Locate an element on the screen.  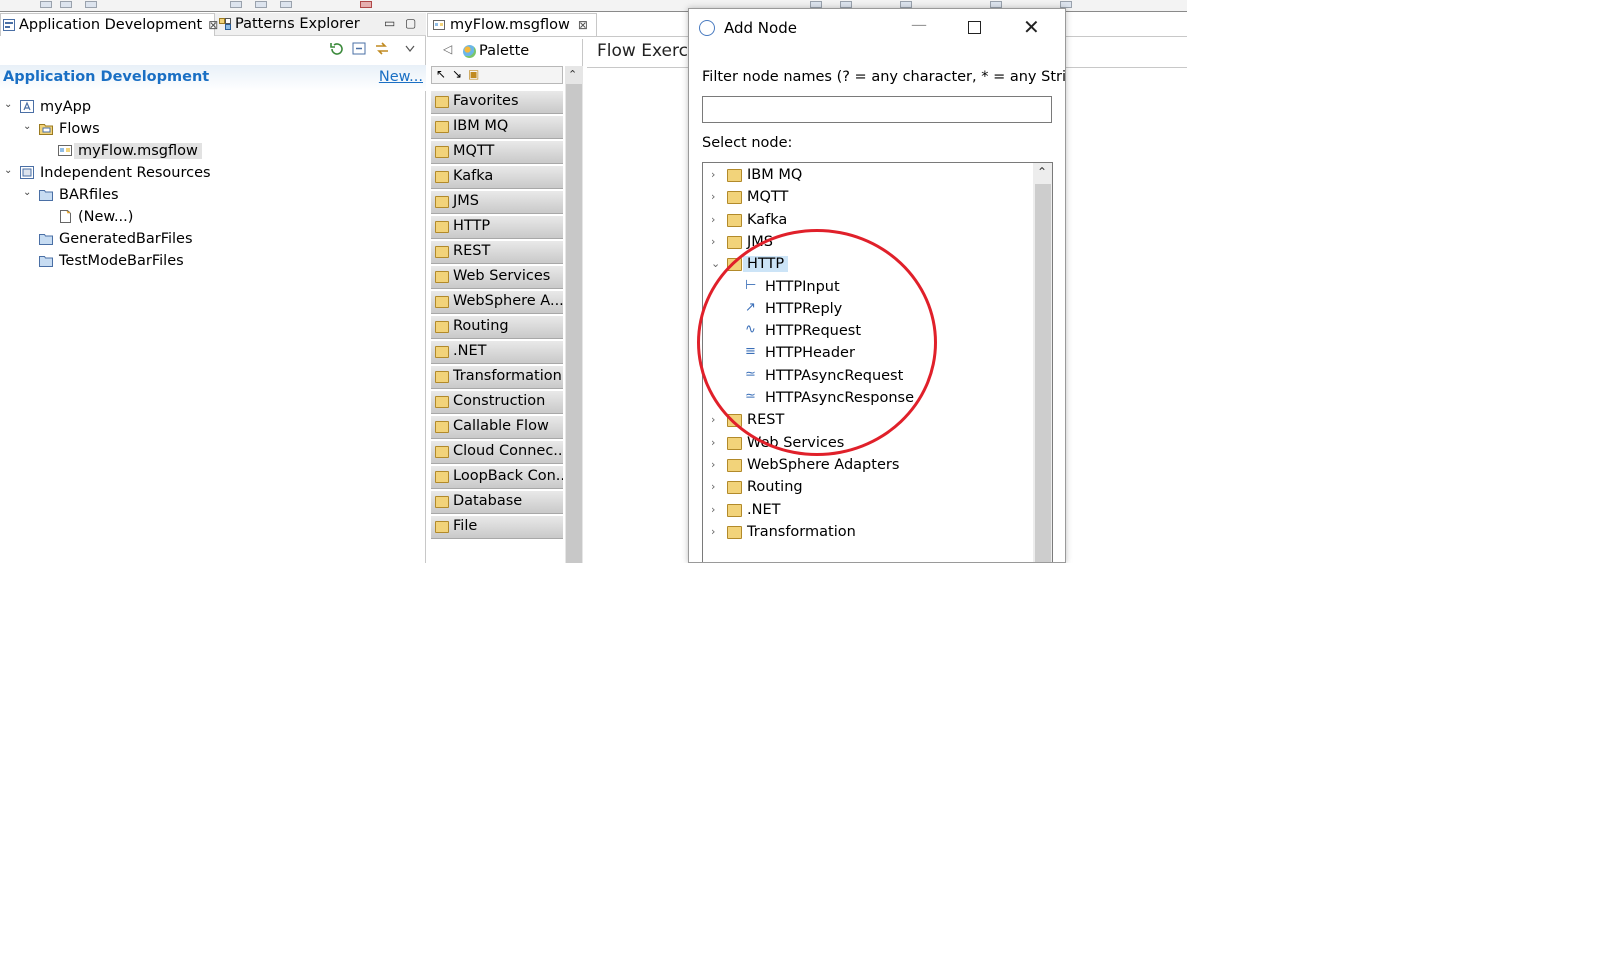
tab-application-development: Application Development ⊠ is located at coordinates (109, 24).